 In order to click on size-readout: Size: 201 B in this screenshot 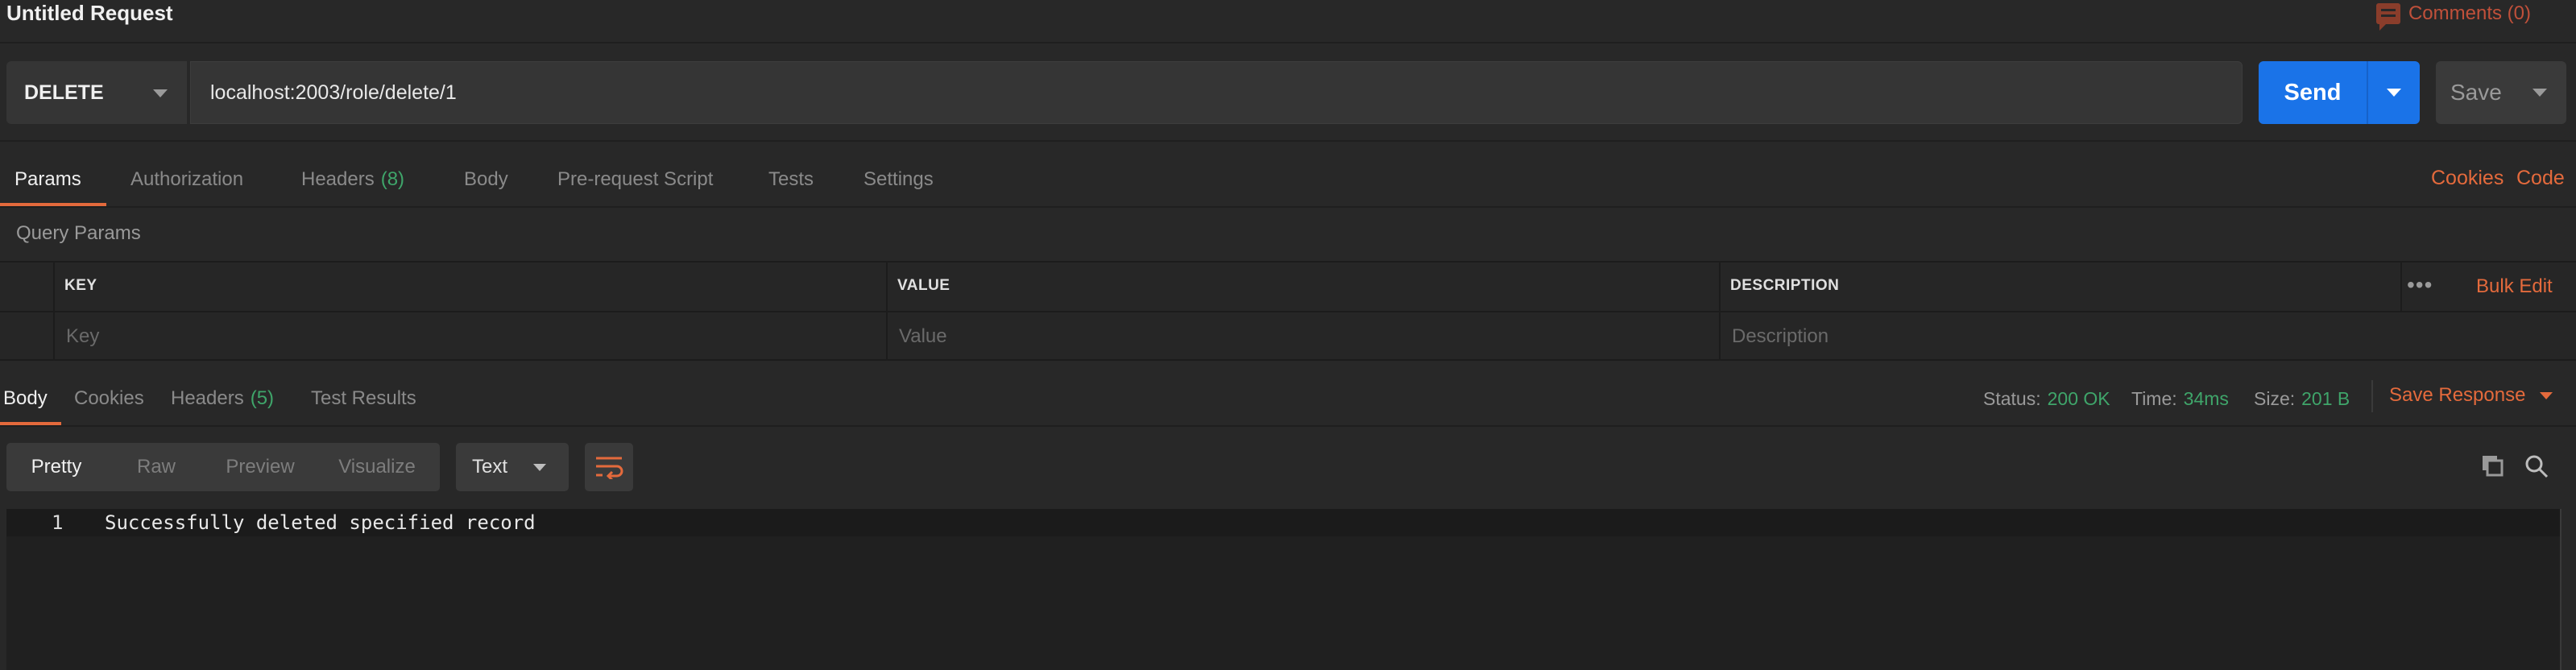, I will do `click(2302, 398)`.